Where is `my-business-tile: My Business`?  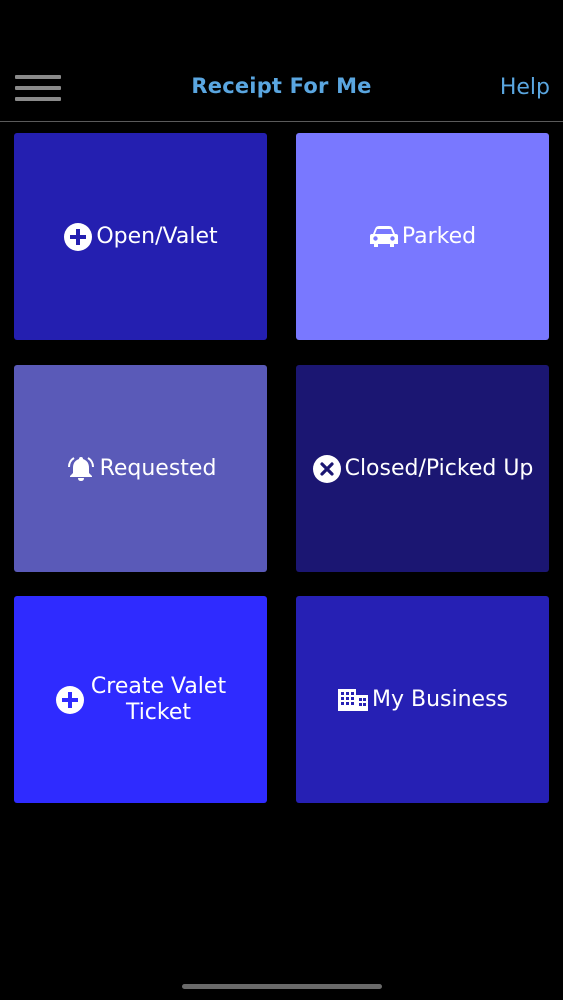
my-business-tile: My Business is located at coordinates (422, 699).